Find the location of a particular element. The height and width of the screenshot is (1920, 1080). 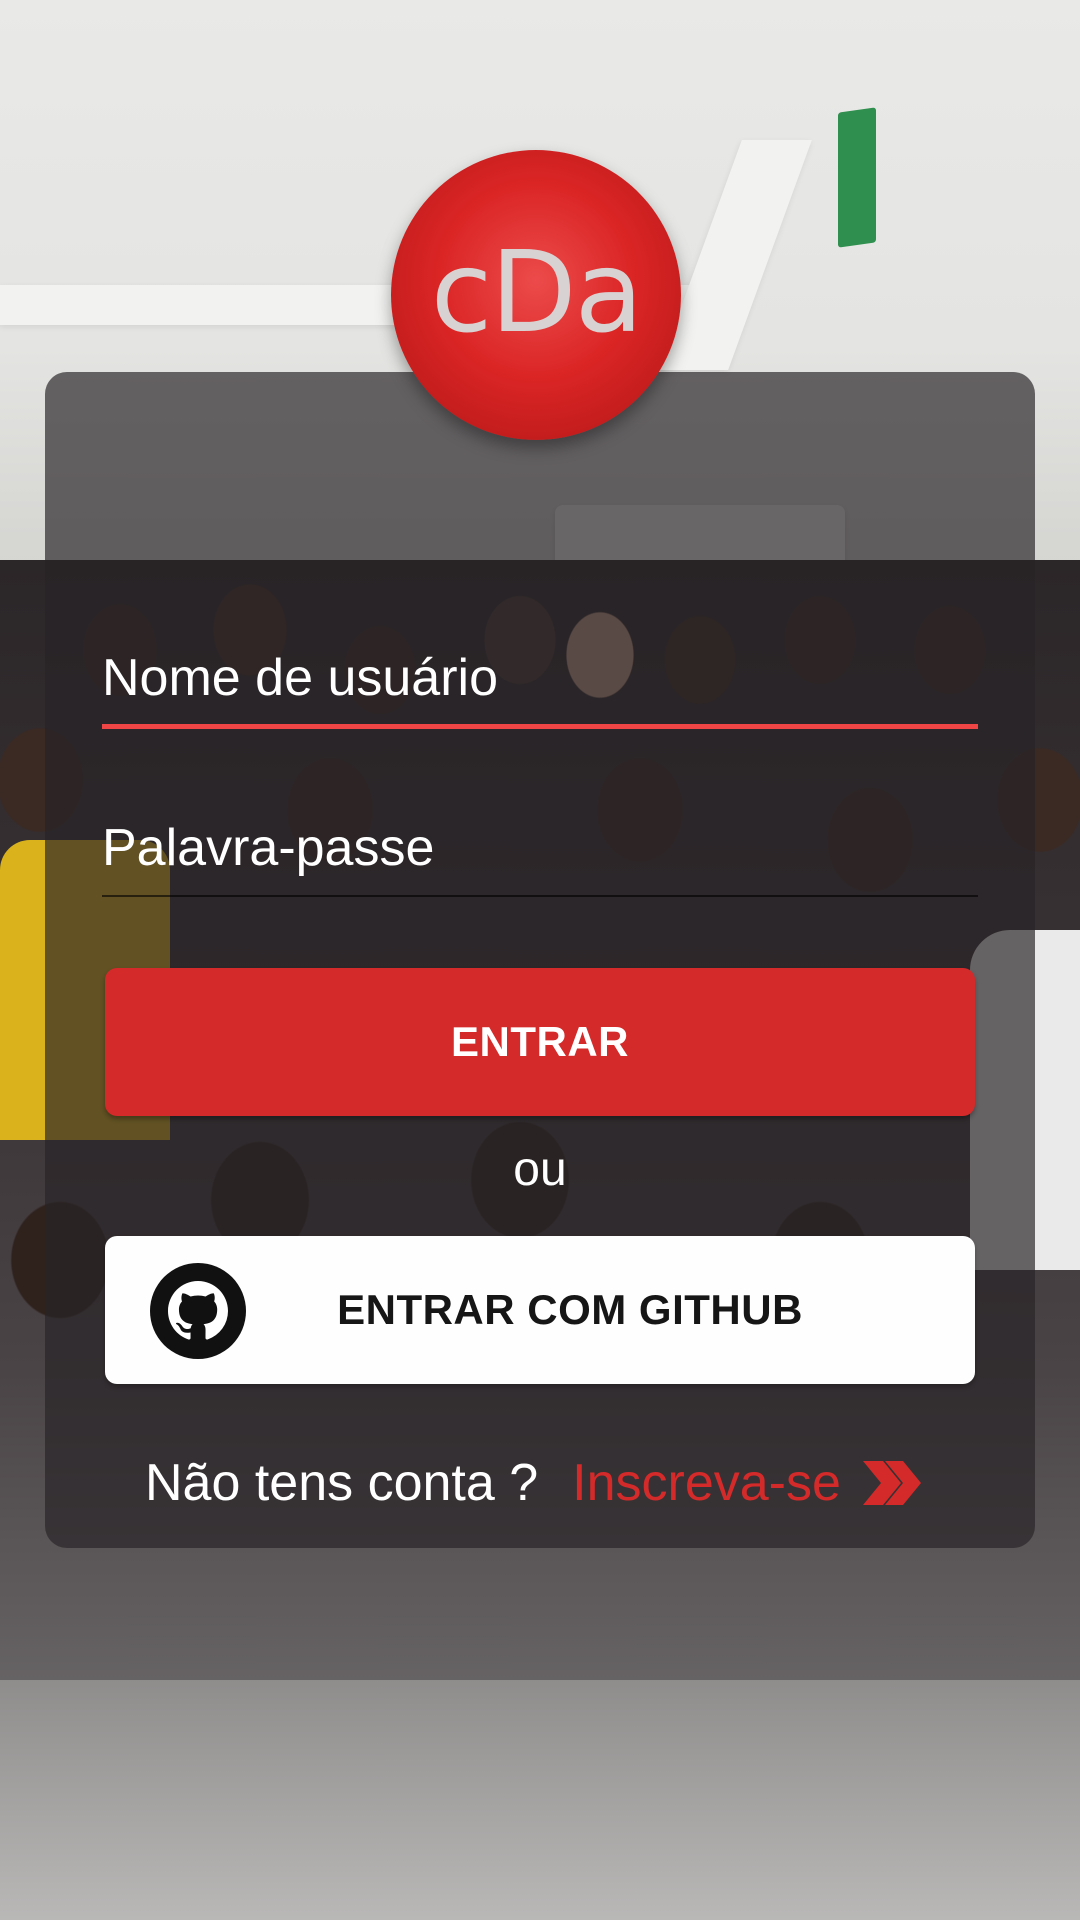

github-icon is located at coordinates (198, 1311).